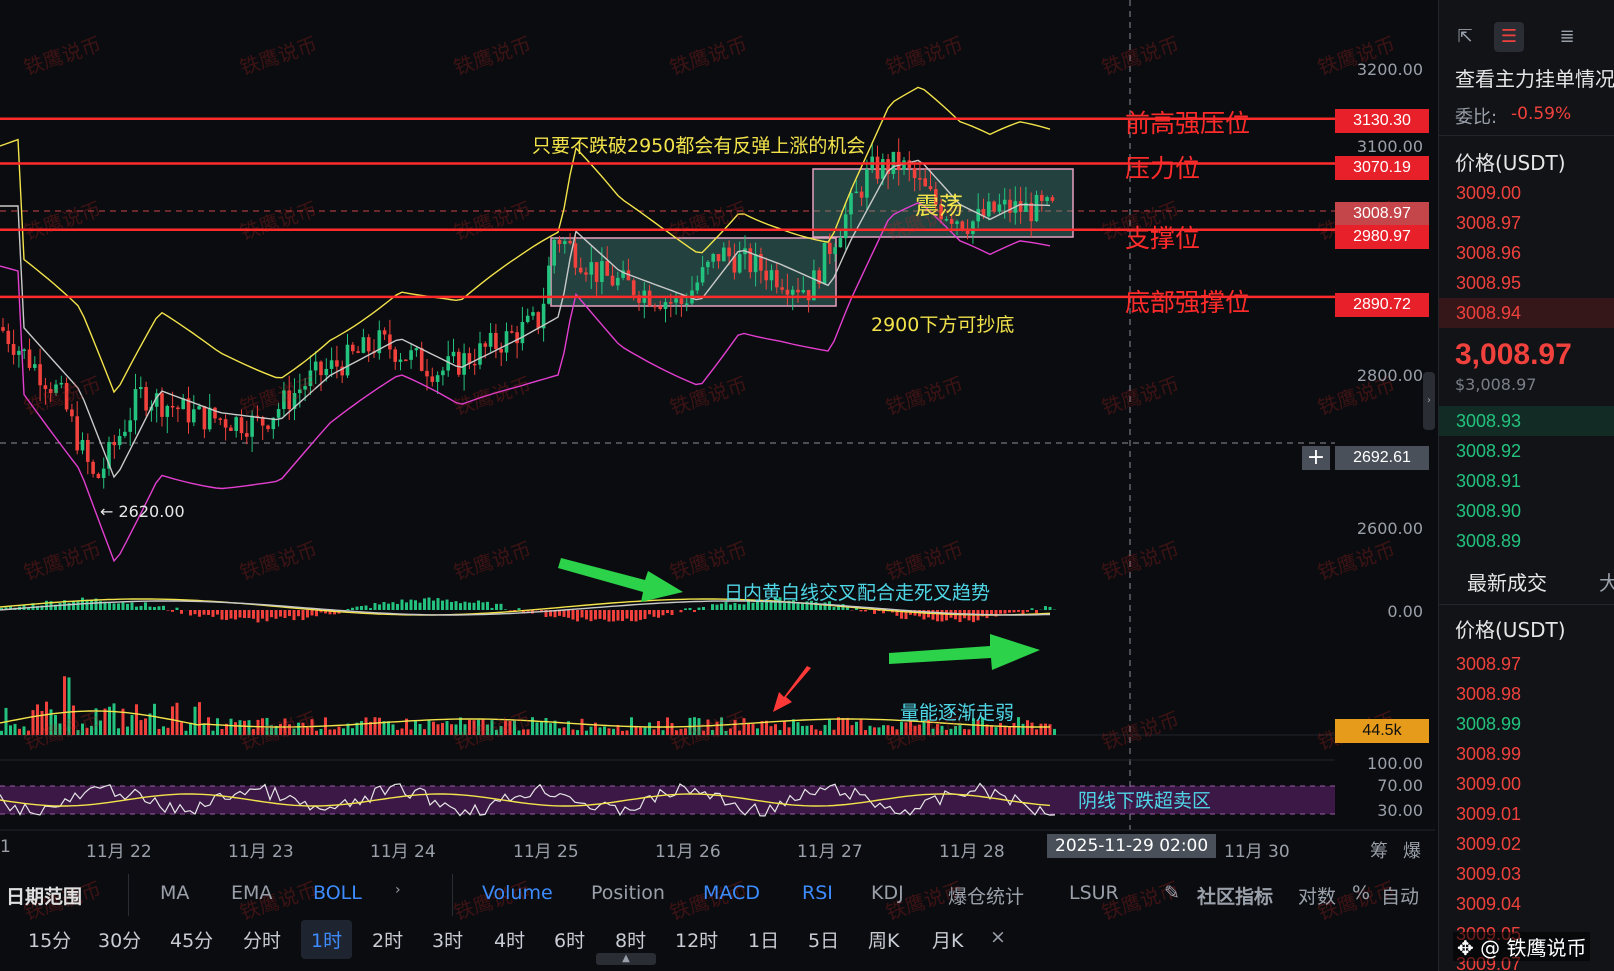  I want to click on ask-row: 3009.00, so click(1526, 193).